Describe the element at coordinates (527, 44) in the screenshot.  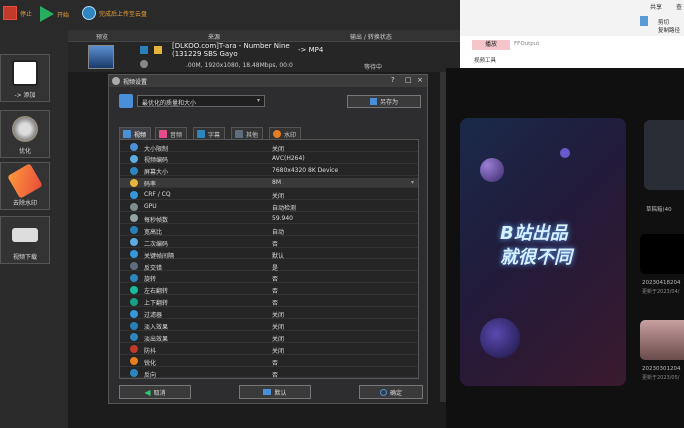
I see `output-name: FFOutput` at that location.